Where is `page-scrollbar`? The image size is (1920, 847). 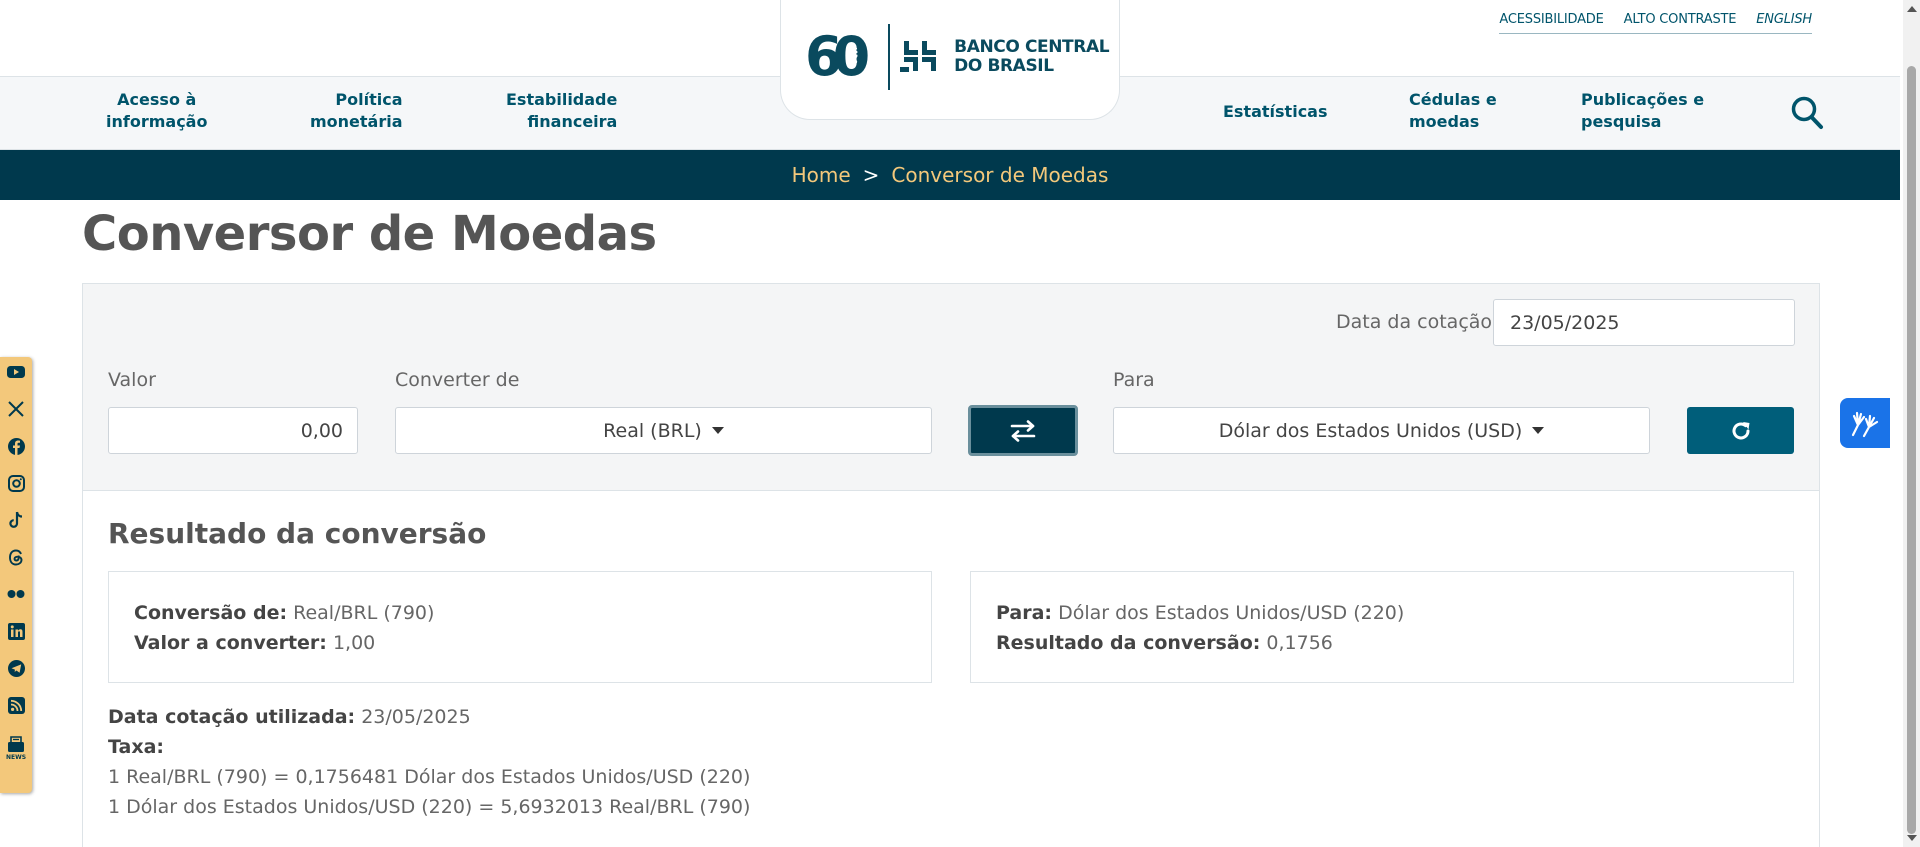
page-scrollbar is located at coordinates (1911, 423).